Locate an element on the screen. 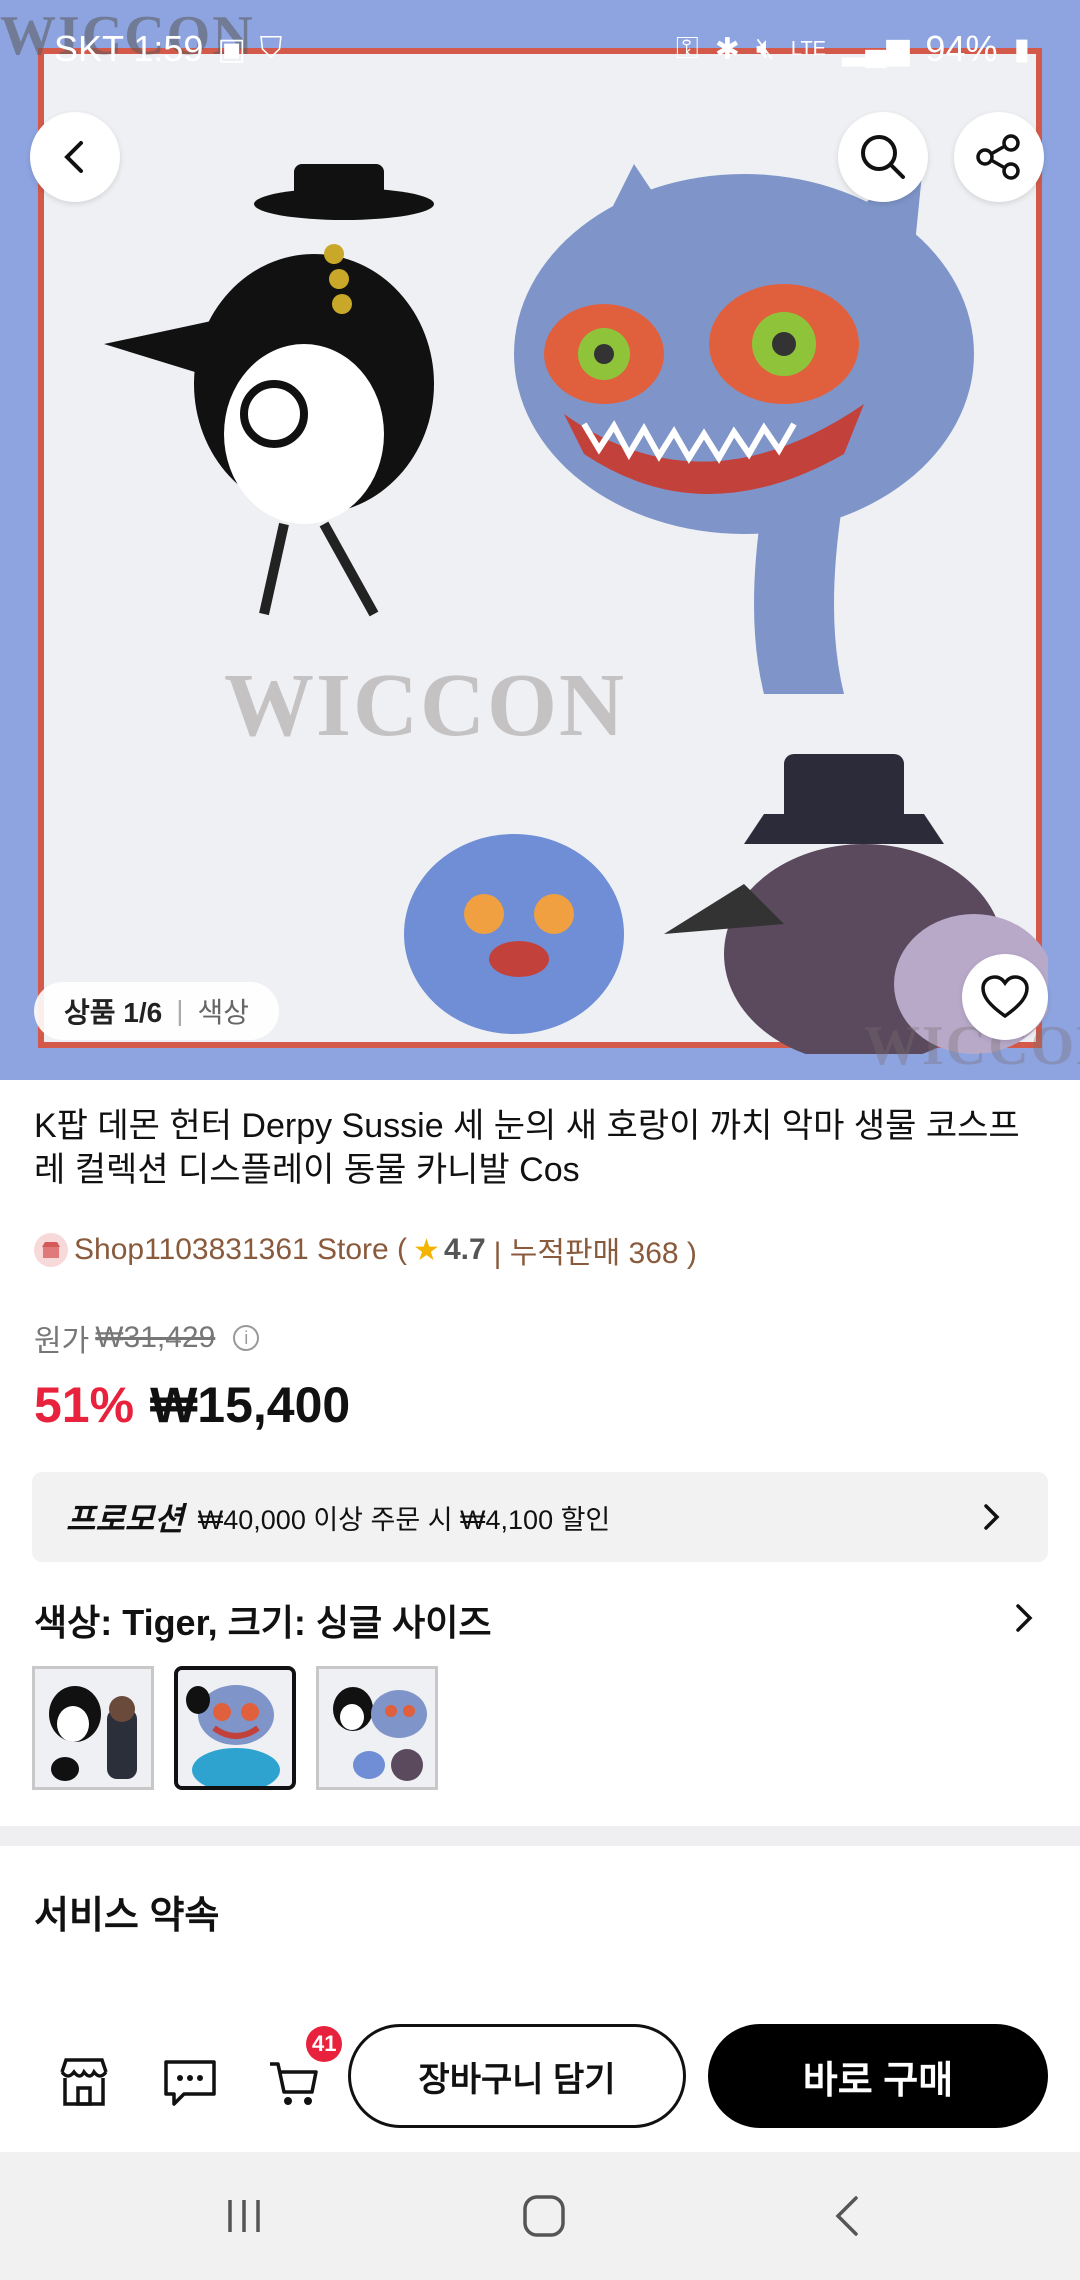 The width and height of the screenshot is (1080, 2280). option-thumbnail-selected is located at coordinates (235, 1728).